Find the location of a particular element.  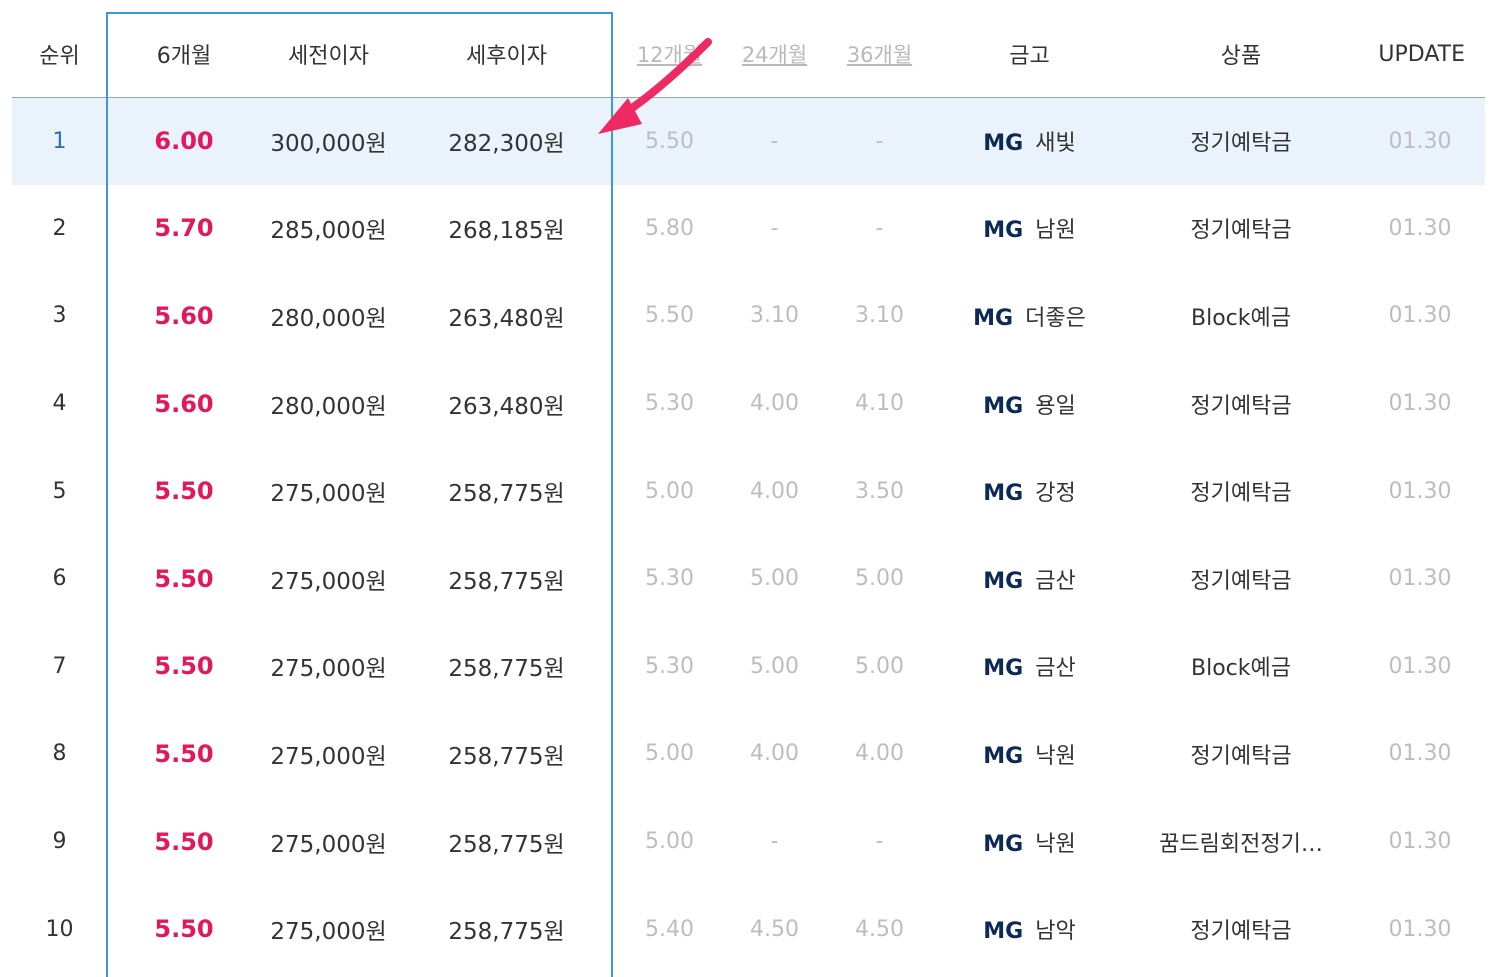

header-36-month: 36개월 is located at coordinates (879, 54).